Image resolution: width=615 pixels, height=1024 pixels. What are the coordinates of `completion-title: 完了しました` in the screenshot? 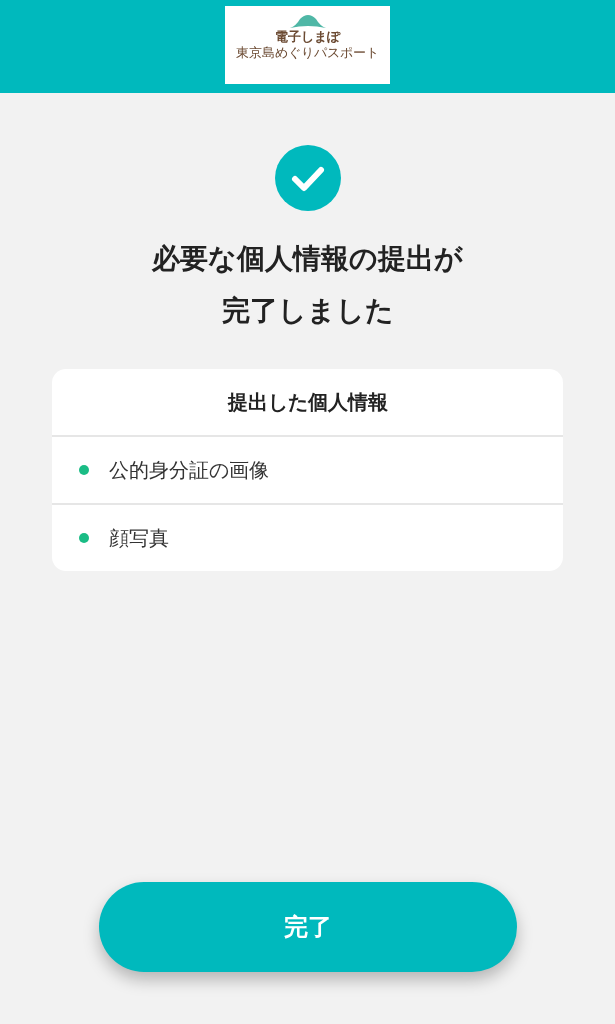 It's located at (307, 311).